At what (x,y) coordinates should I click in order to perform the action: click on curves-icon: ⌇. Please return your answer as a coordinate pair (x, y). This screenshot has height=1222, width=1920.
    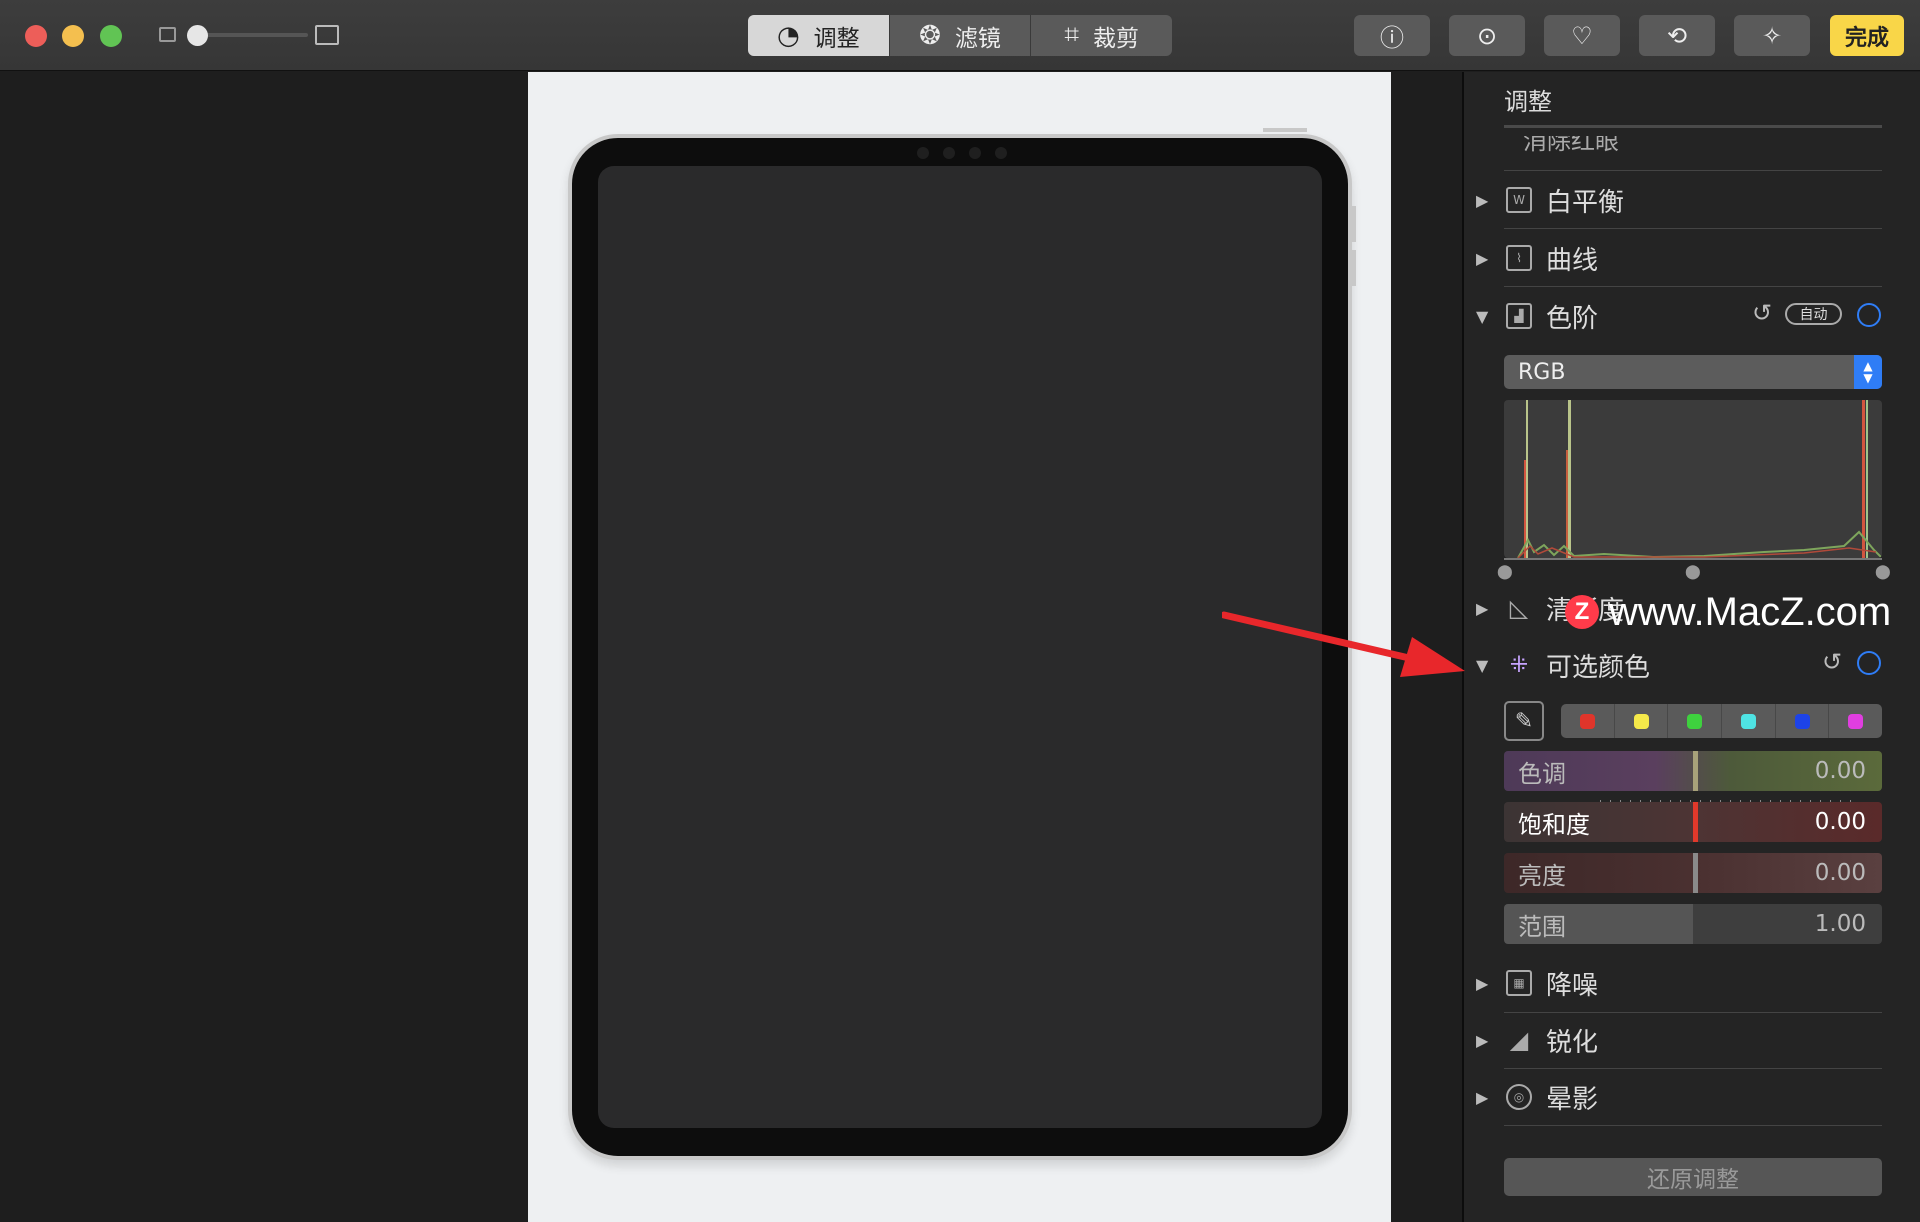
    Looking at the image, I should click on (1519, 258).